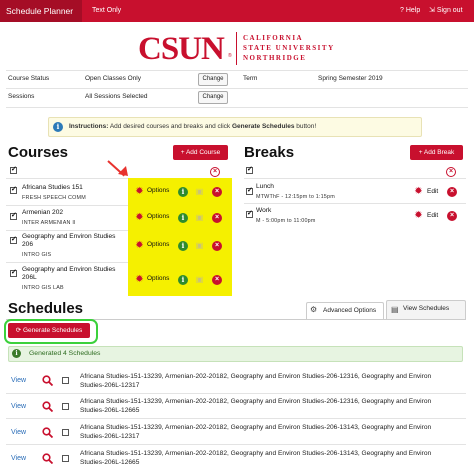 The width and height of the screenshot is (474, 474). Describe the element at coordinates (49, 330) in the screenshot. I see `generate-schedules-button: ⟳ Generate Schedules` at that location.